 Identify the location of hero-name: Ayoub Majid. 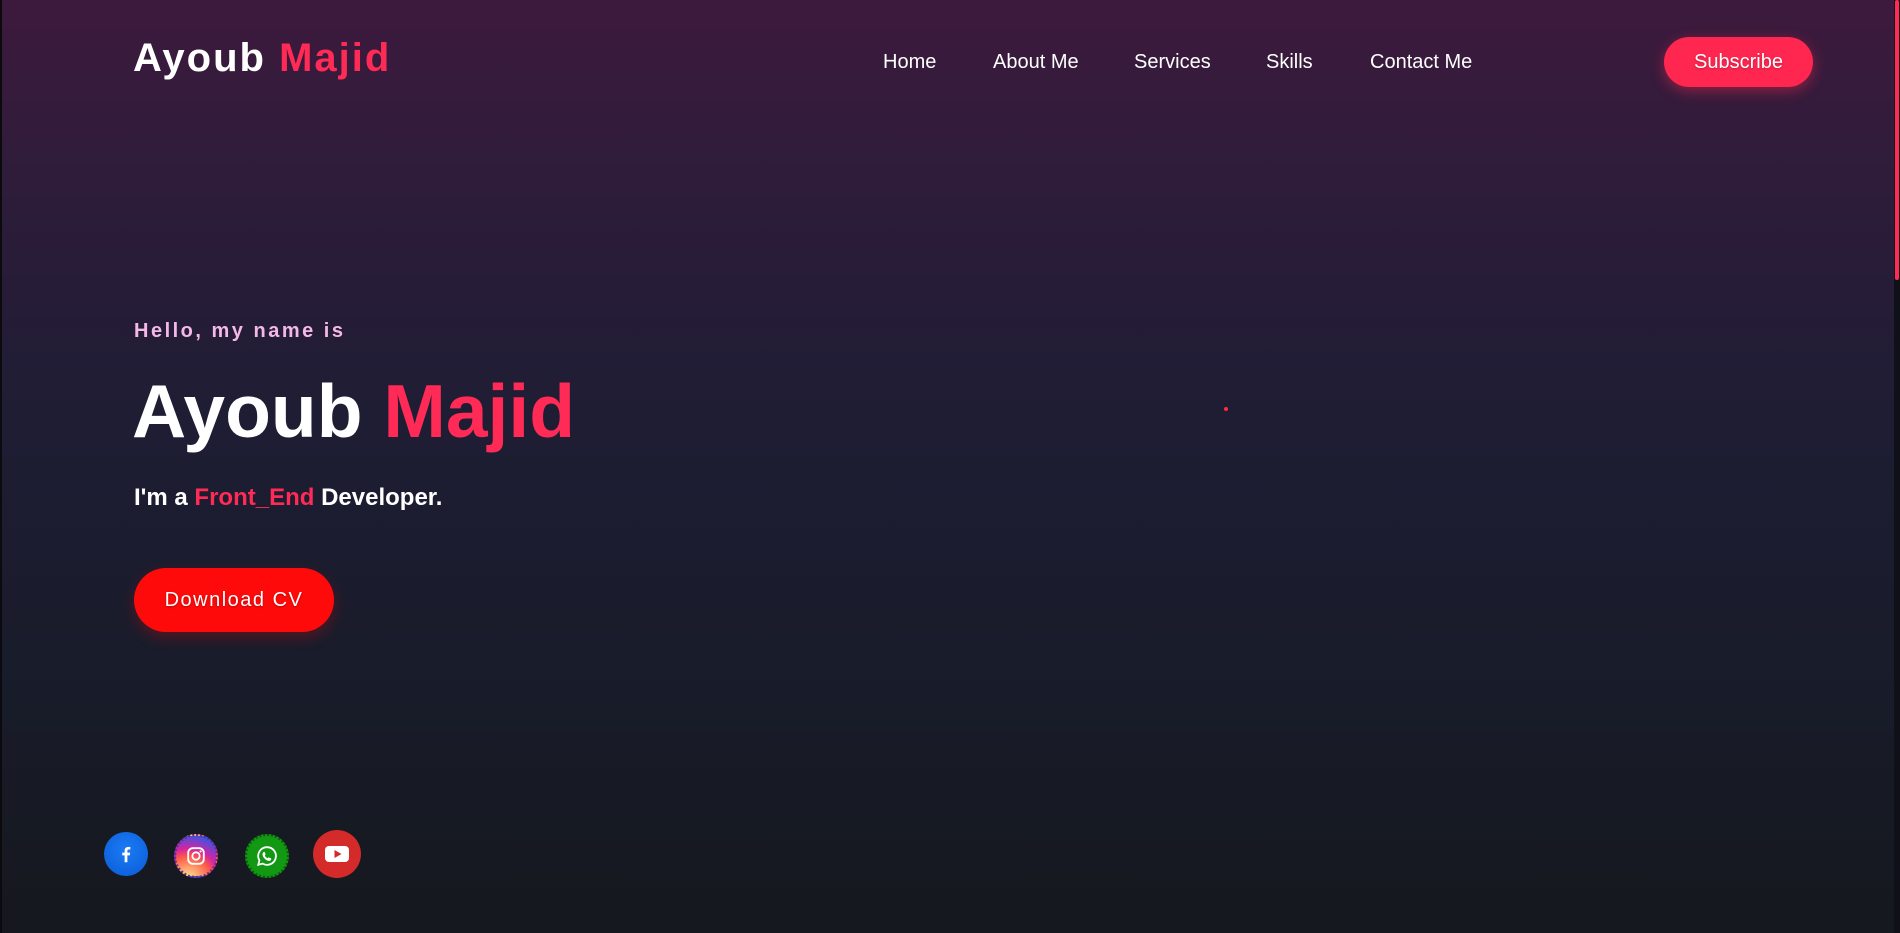
(353, 411).